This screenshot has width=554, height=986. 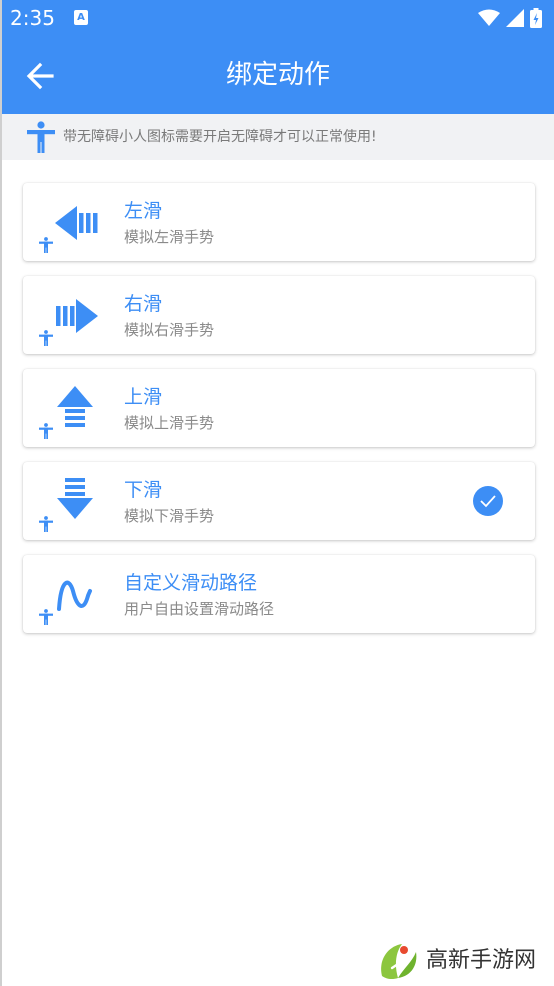 I want to click on action-item-swipe-left: 左滑 模拟左滑手势, so click(x=279, y=222).